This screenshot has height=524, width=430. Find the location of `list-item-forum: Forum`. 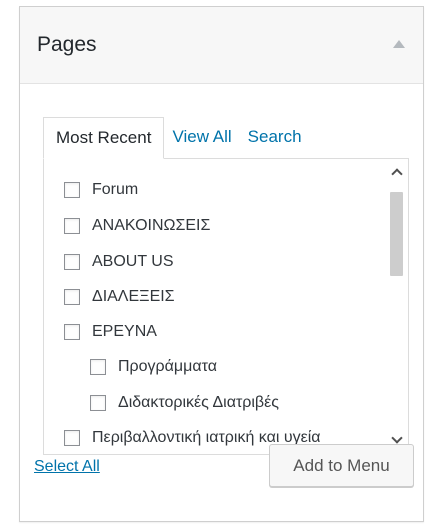

list-item-forum: Forum is located at coordinates (101, 190).